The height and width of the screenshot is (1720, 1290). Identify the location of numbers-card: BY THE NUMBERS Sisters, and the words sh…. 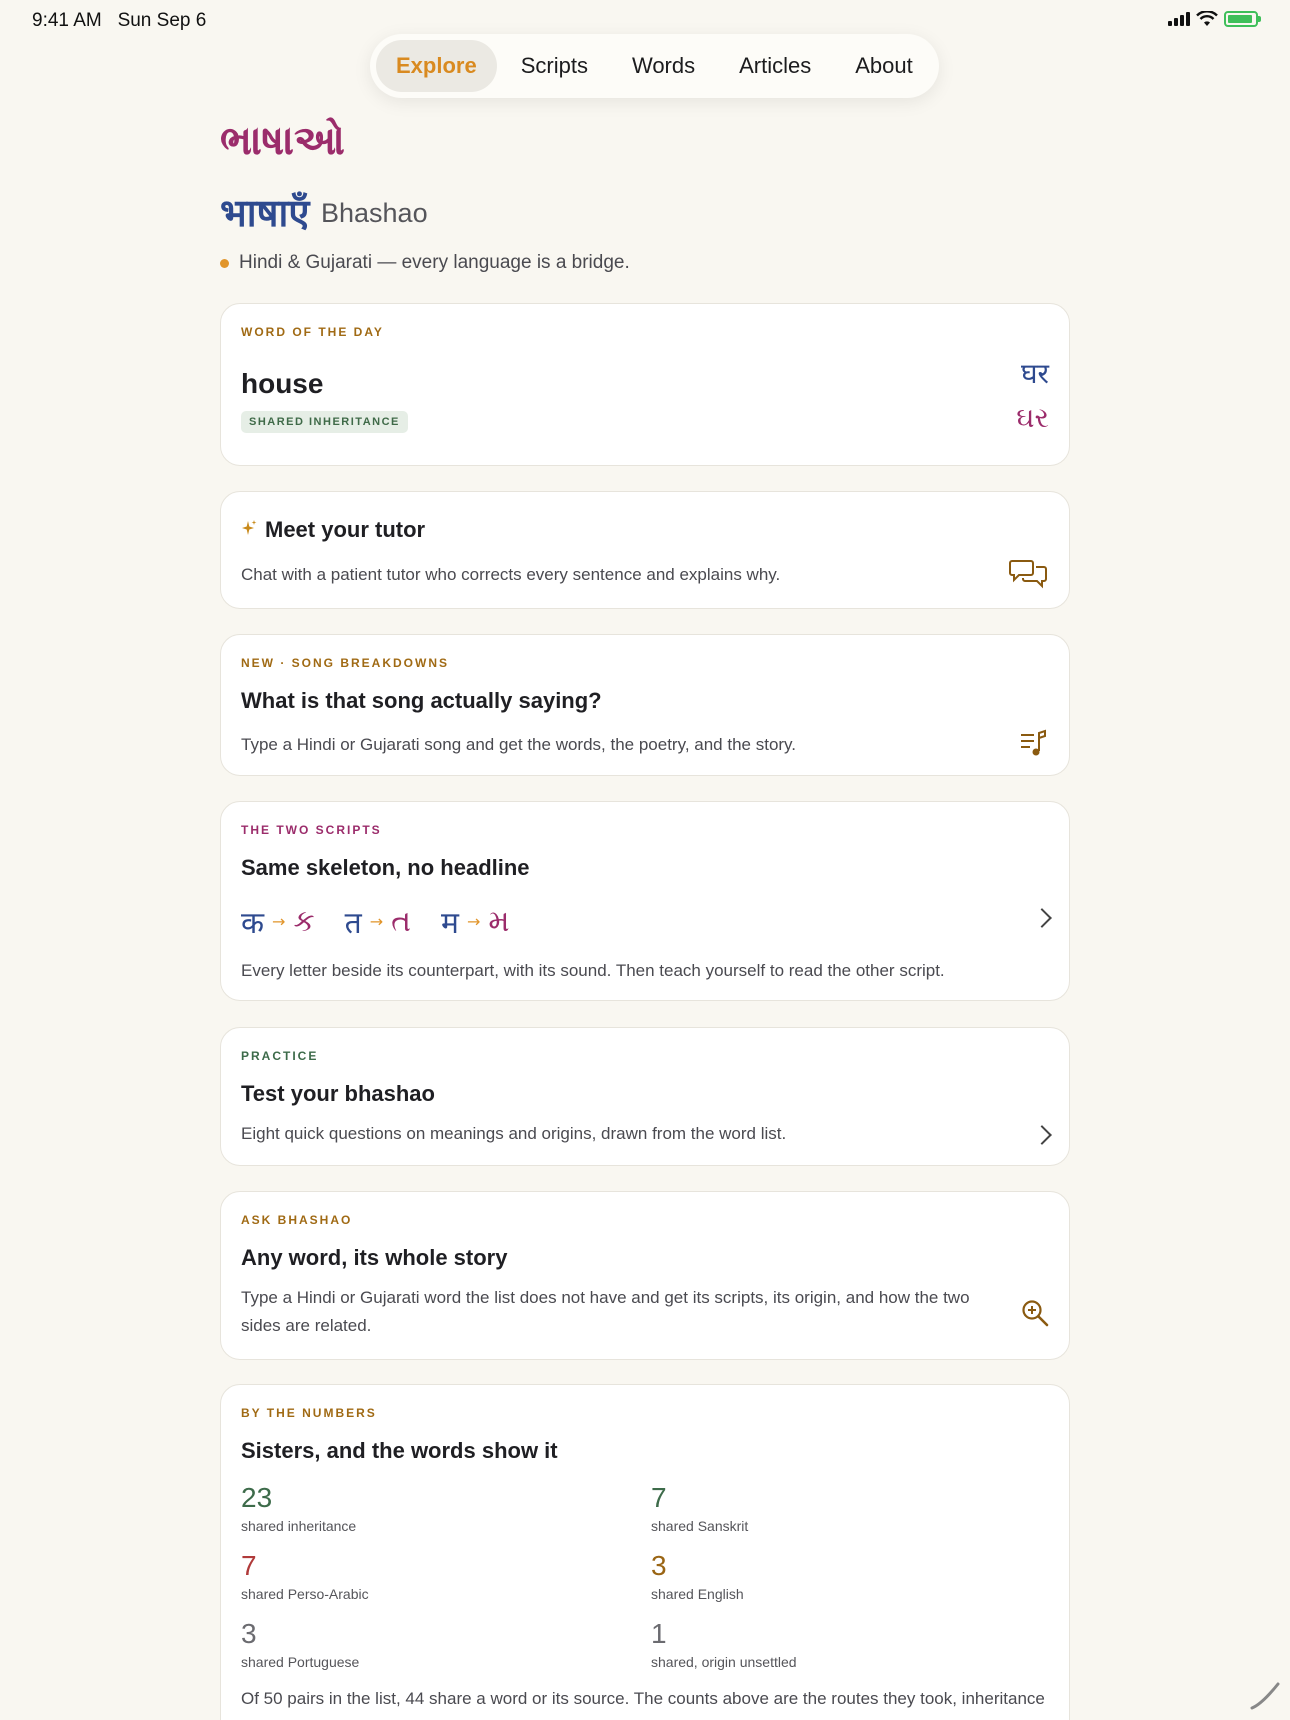
(645, 1552).